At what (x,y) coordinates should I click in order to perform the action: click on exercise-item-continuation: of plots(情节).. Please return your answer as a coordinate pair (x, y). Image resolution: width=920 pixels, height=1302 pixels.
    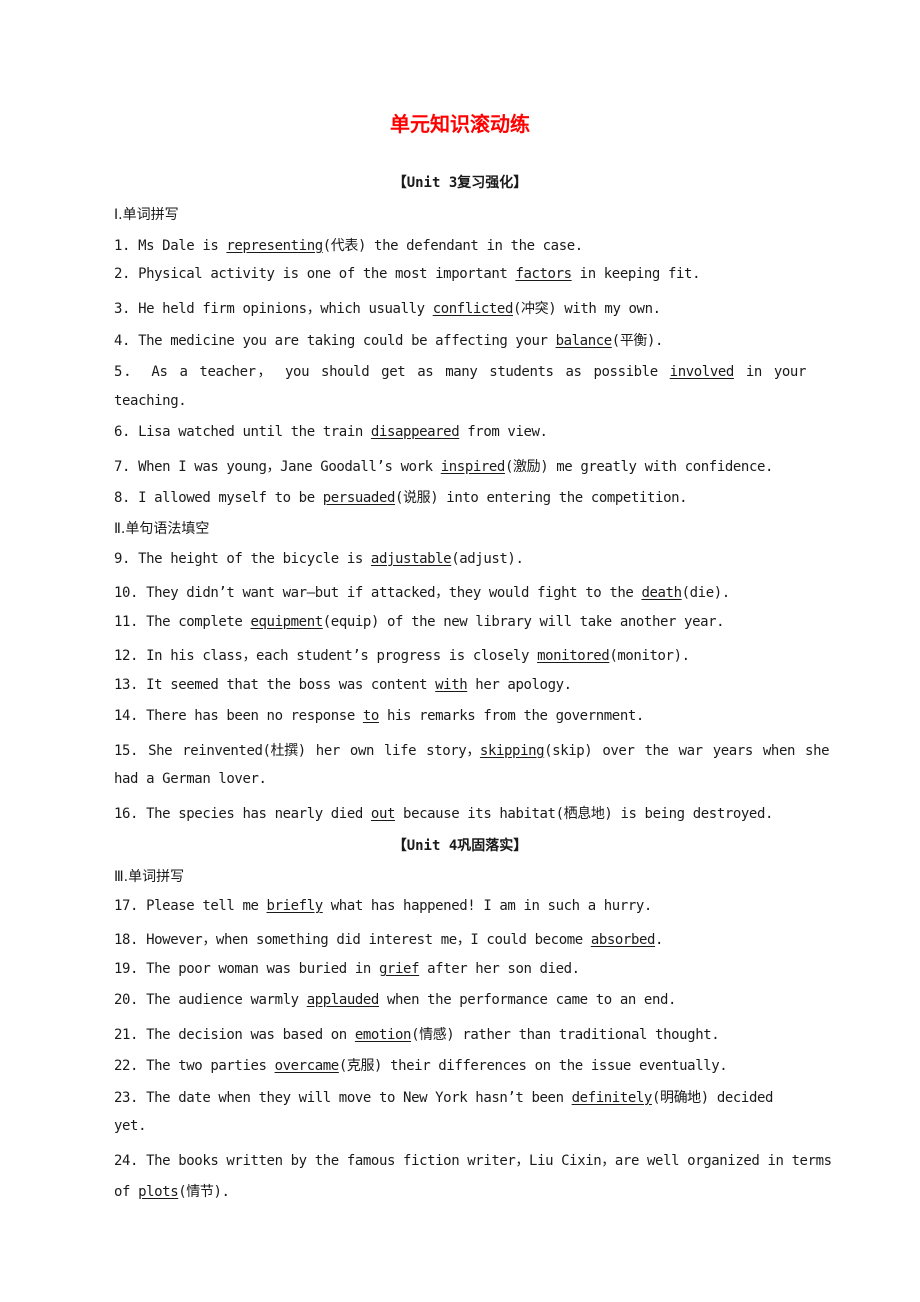
    Looking at the image, I should click on (172, 1192).